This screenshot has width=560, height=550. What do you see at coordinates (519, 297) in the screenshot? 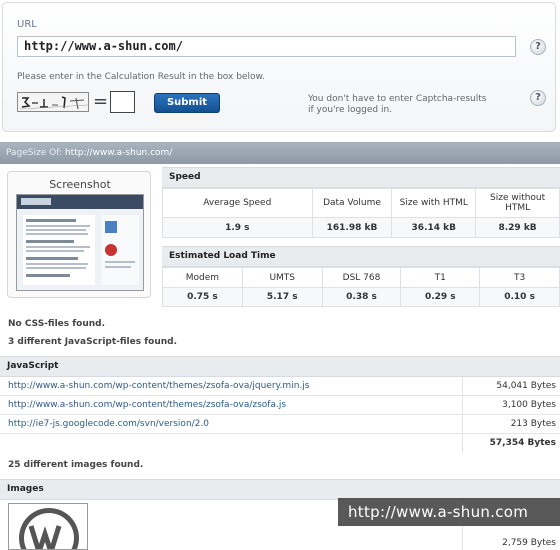
I see `load-value-t3: 0.10 s` at bounding box center [519, 297].